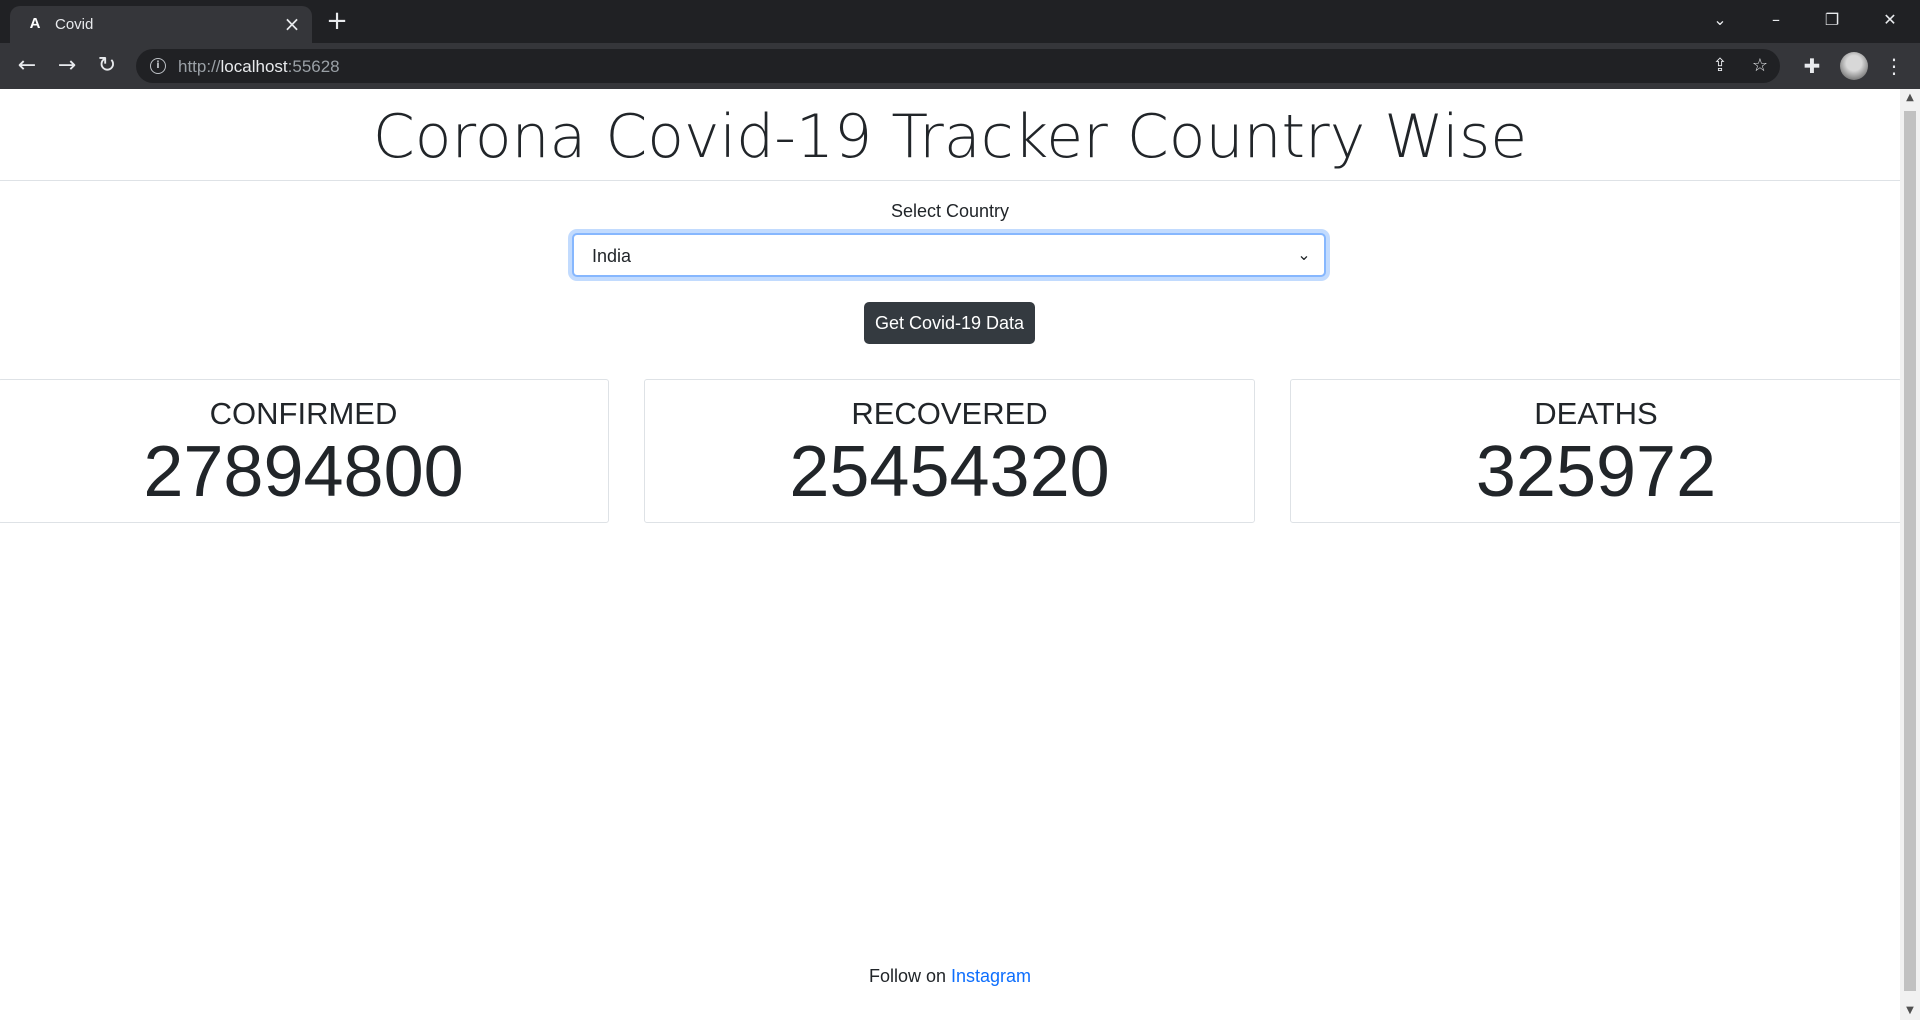 The image size is (1920, 1020). What do you see at coordinates (1776, 20) in the screenshot?
I see `minimize-icon: –` at bounding box center [1776, 20].